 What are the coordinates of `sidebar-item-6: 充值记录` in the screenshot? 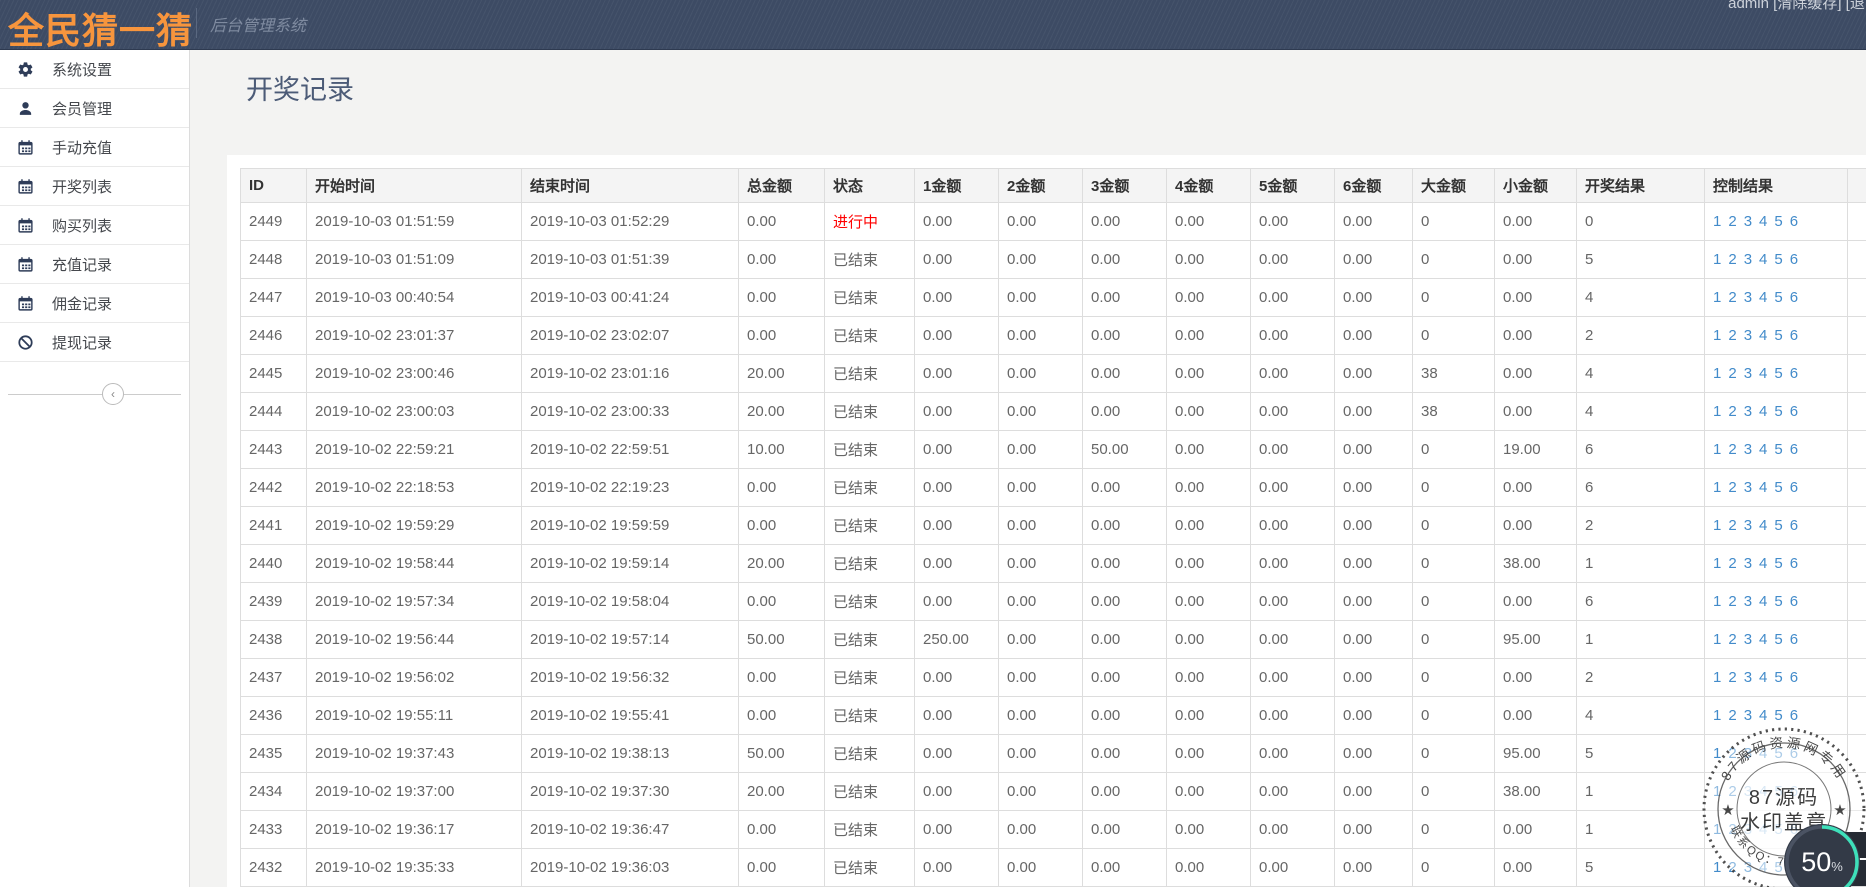 It's located at (94, 264).